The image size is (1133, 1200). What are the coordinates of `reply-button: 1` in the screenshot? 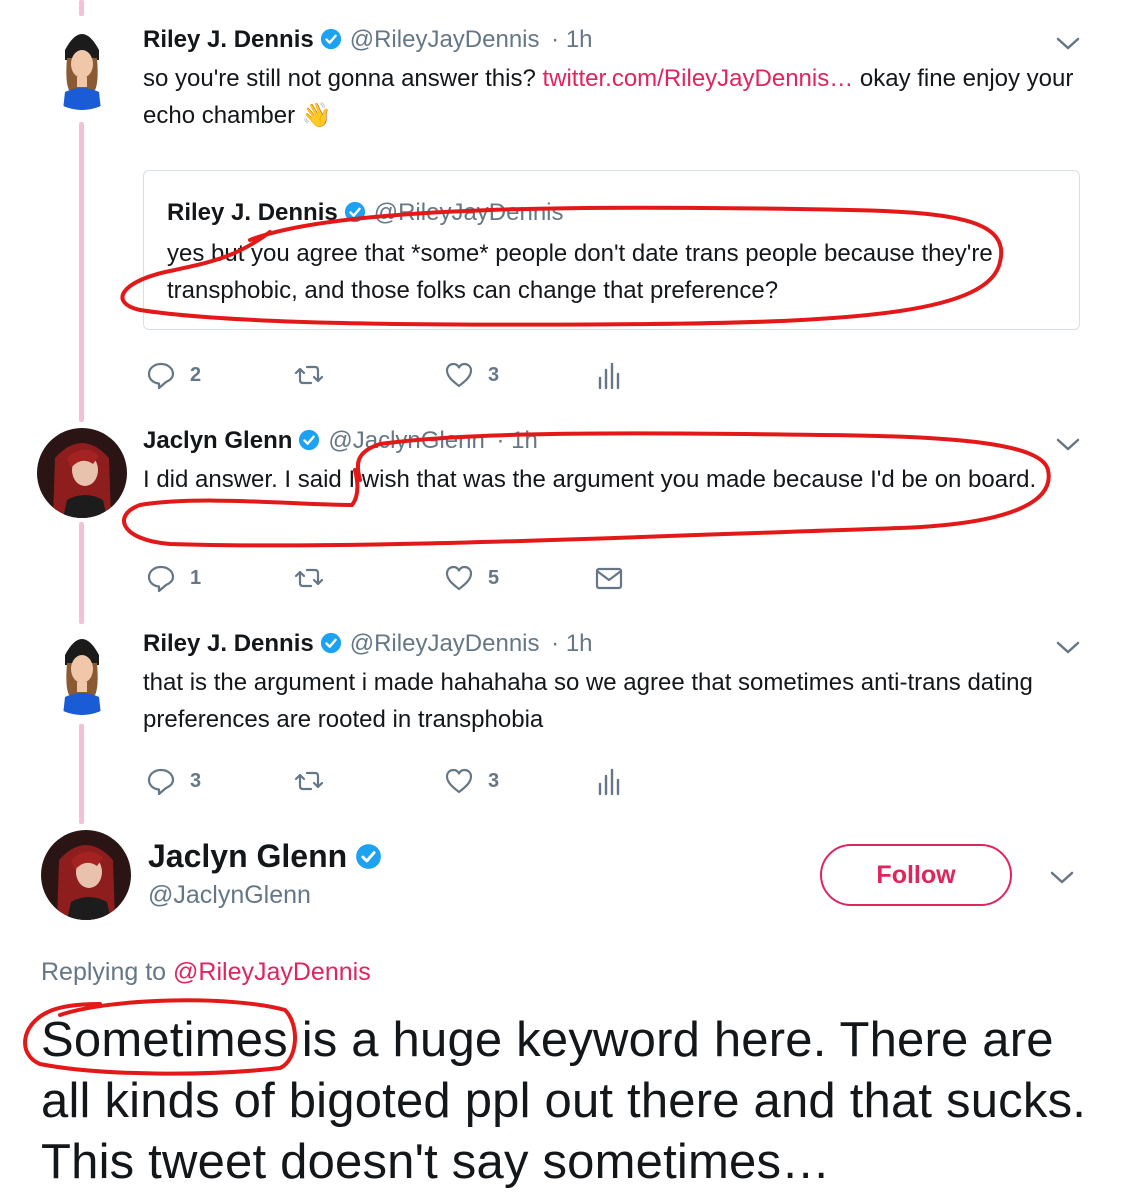 It's located at (173, 578).